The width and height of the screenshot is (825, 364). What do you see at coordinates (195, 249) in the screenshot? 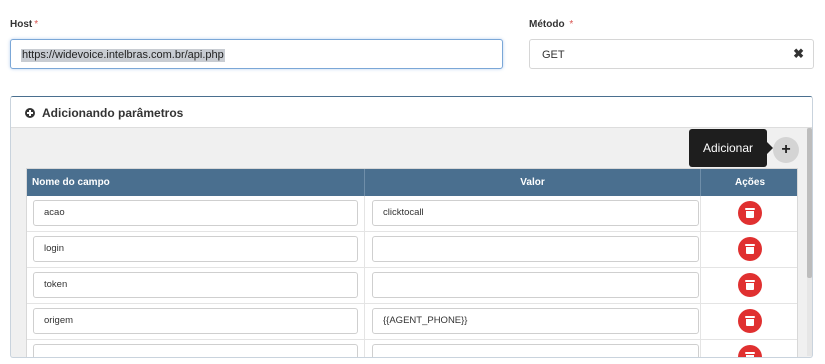
I see `param-name-input: login` at bounding box center [195, 249].